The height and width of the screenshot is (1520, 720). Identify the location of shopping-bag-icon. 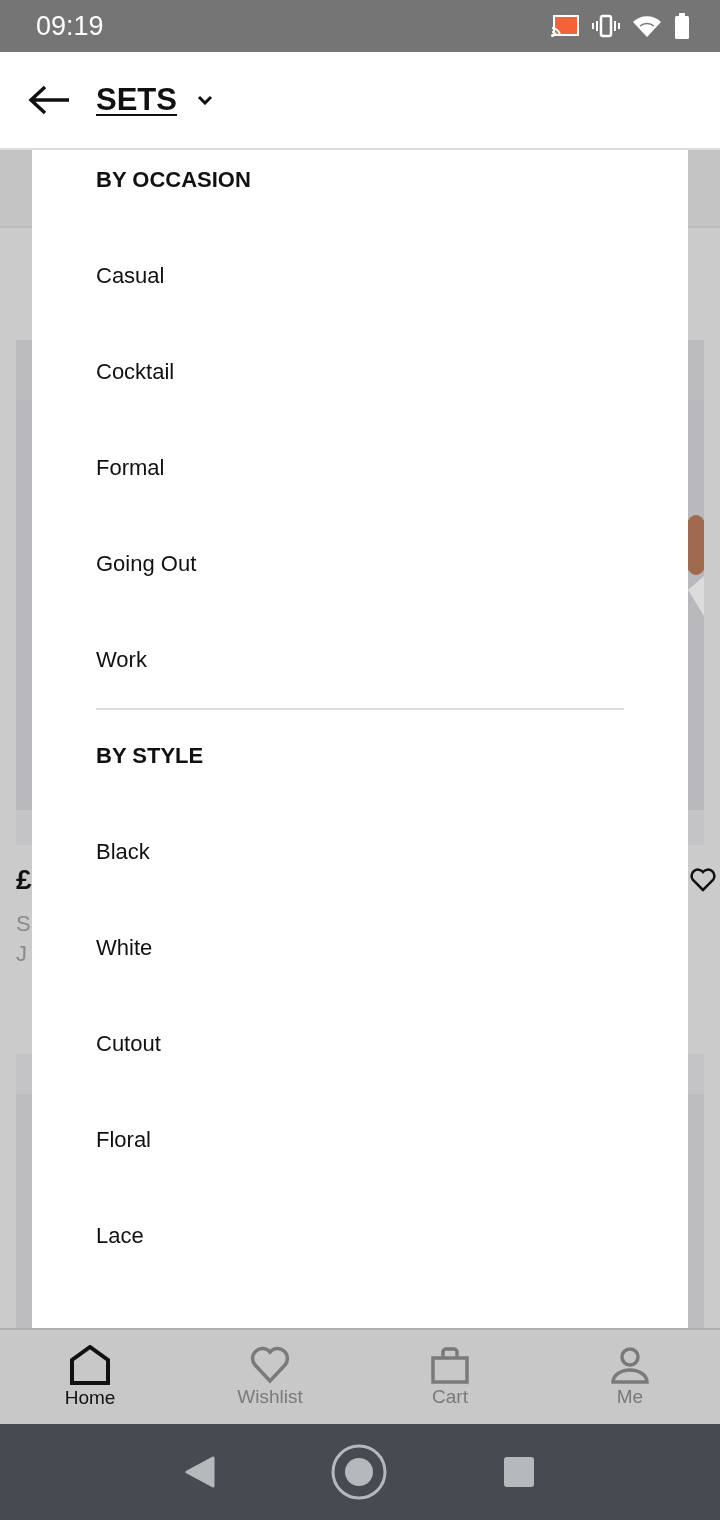
(450, 1365).